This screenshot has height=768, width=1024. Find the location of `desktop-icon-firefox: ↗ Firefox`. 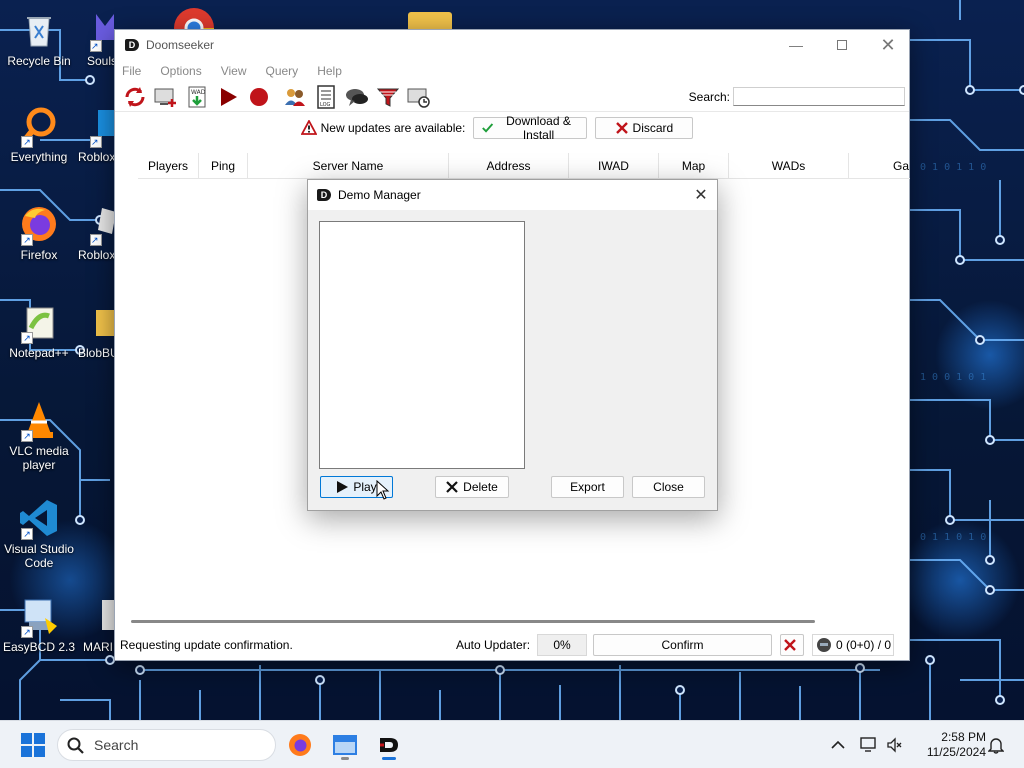

desktop-icon-firefox: ↗ Firefox is located at coordinates (39, 233).